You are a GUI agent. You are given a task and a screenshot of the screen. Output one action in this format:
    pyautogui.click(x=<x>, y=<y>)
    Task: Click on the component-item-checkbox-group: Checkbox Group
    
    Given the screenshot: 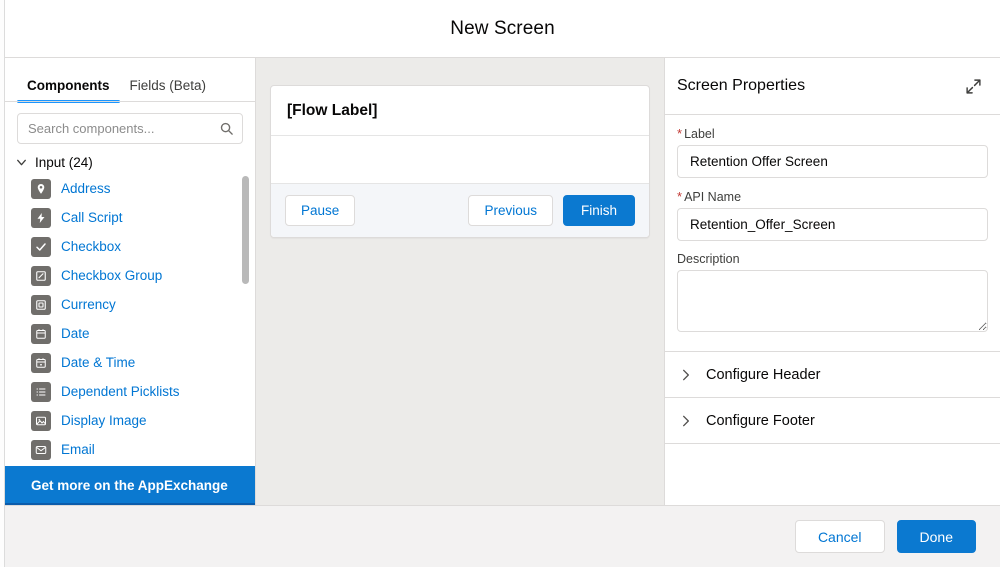 What is the action you would take?
    pyautogui.click(x=132, y=275)
    